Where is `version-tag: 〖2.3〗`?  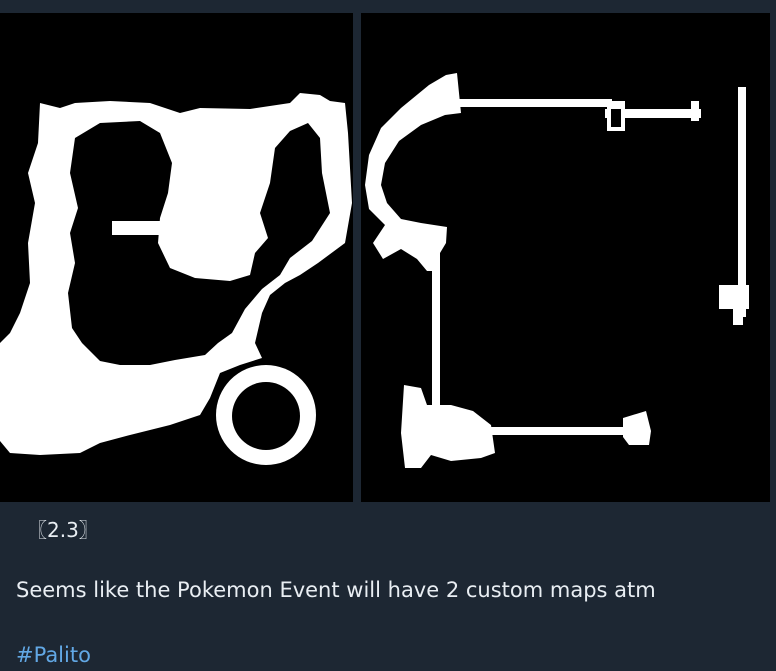 version-tag: 〖2.3〗 is located at coordinates (63, 530).